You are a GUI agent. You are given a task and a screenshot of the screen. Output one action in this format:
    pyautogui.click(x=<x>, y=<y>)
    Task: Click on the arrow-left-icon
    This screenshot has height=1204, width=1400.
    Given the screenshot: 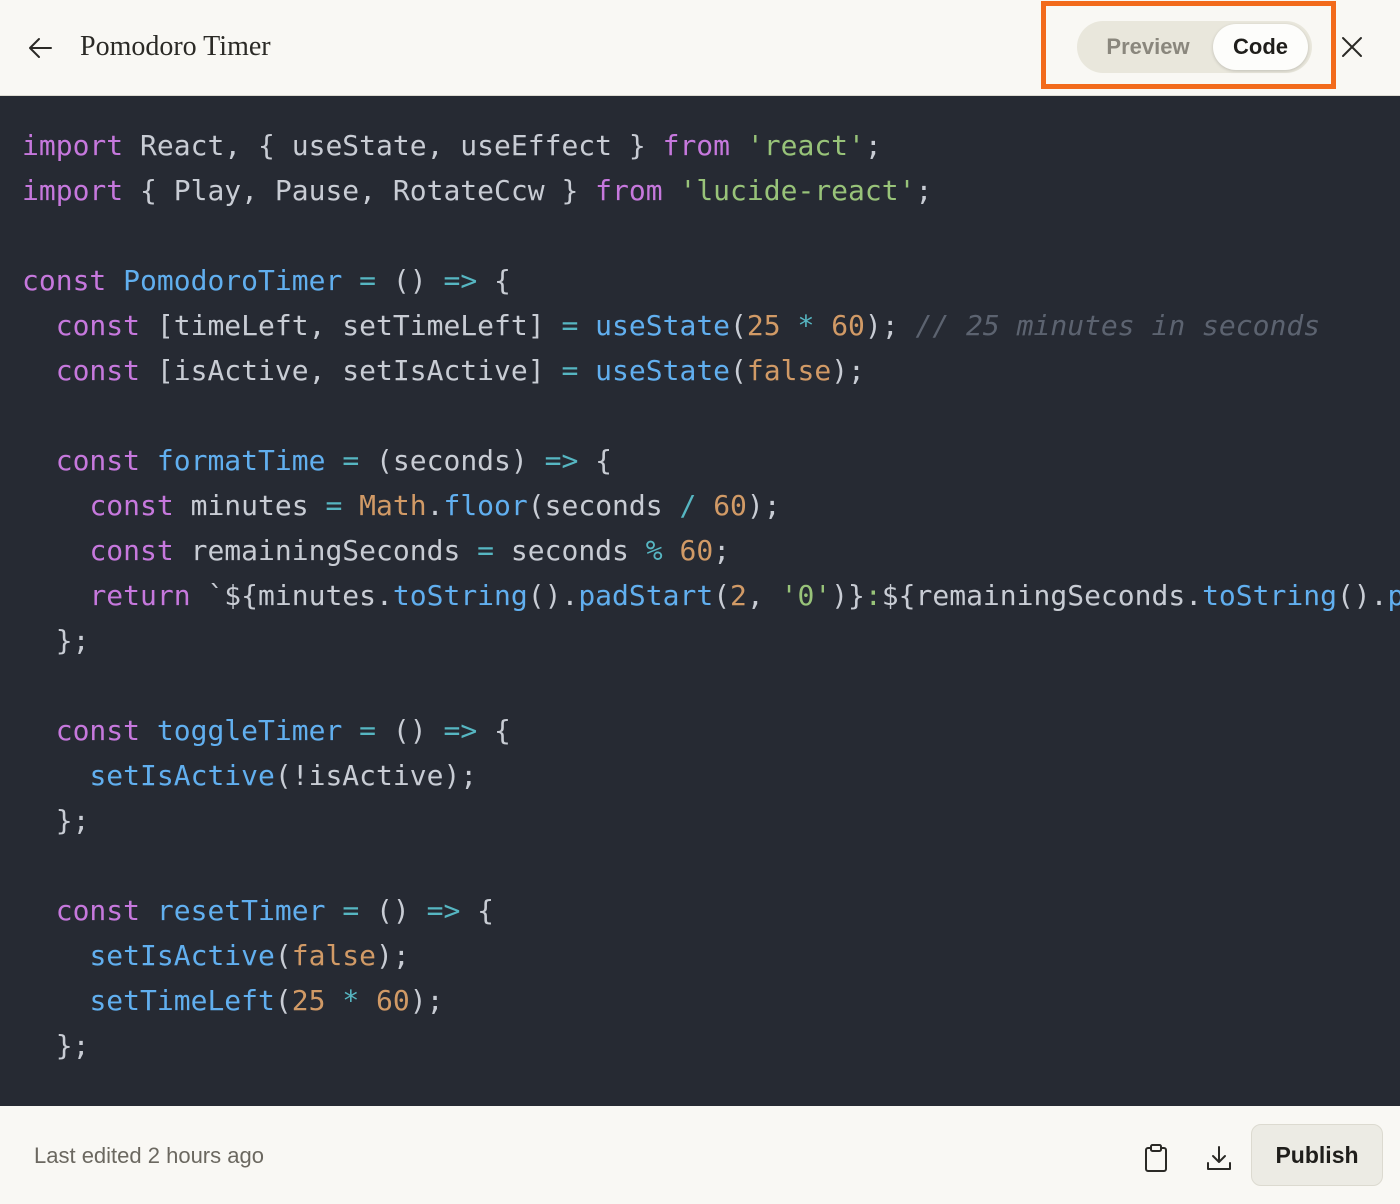 What is the action you would take?
    pyautogui.click(x=40, y=48)
    